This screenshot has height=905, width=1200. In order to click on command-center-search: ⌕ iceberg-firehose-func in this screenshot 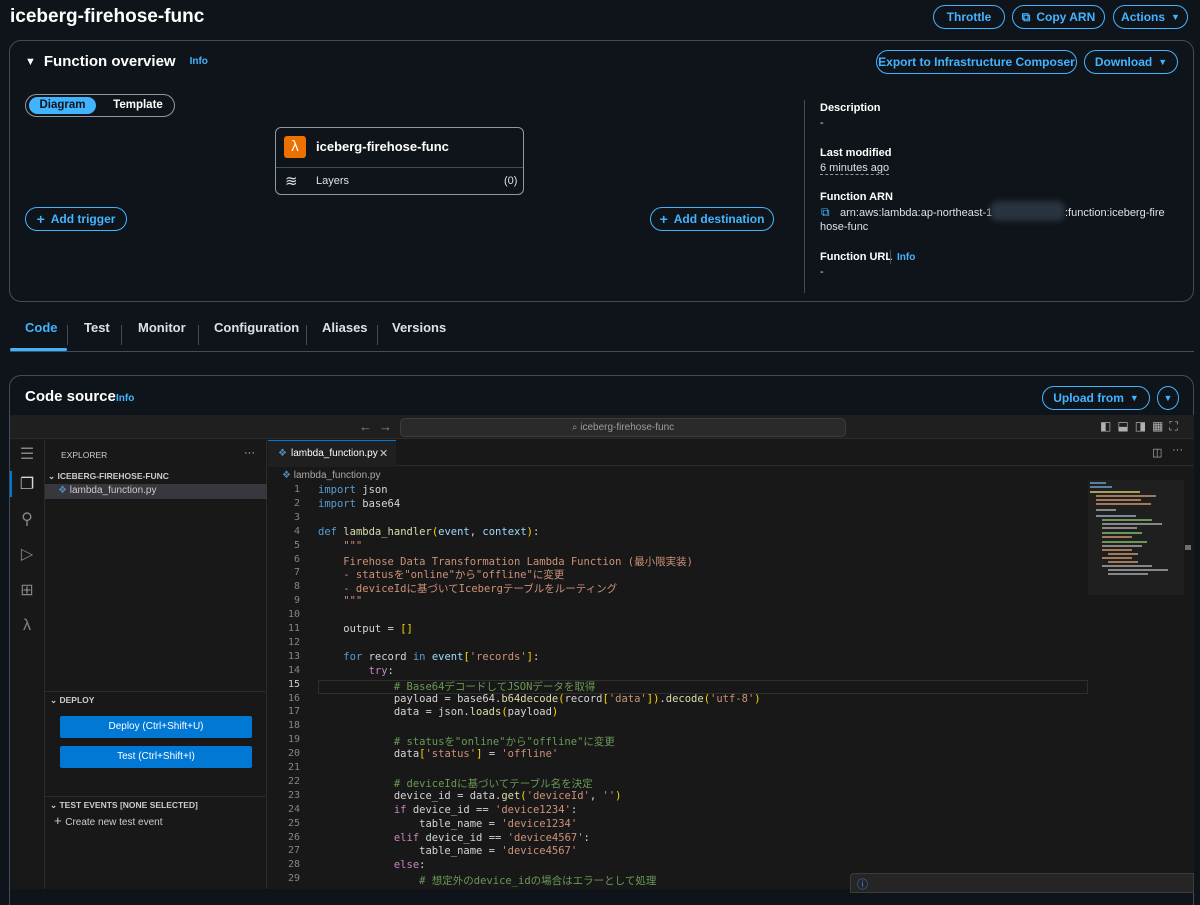, I will do `click(623, 427)`.